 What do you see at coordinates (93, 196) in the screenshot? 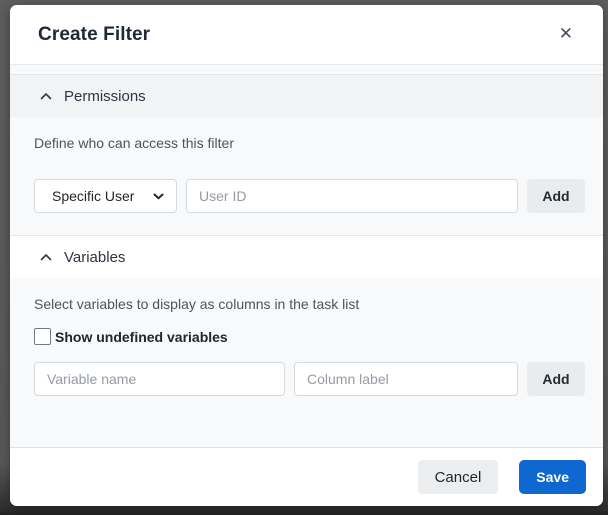
I see `permission-type-selected-value: Specific User` at bounding box center [93, 196].